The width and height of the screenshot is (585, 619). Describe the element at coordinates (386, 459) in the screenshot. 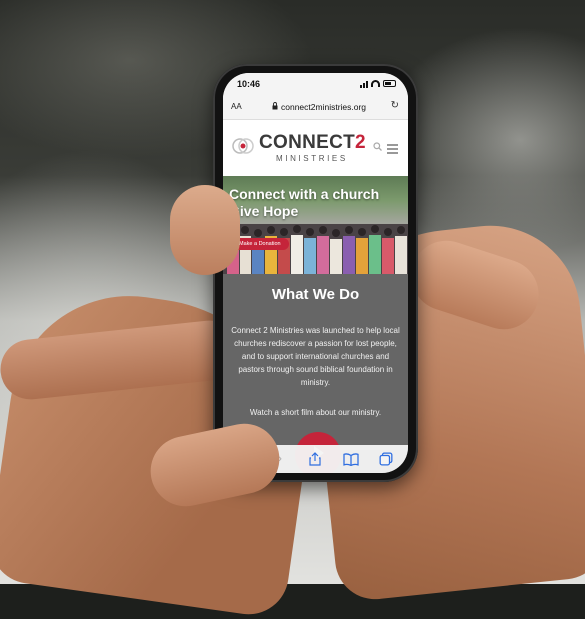

I see `tabs-icon` at that location.